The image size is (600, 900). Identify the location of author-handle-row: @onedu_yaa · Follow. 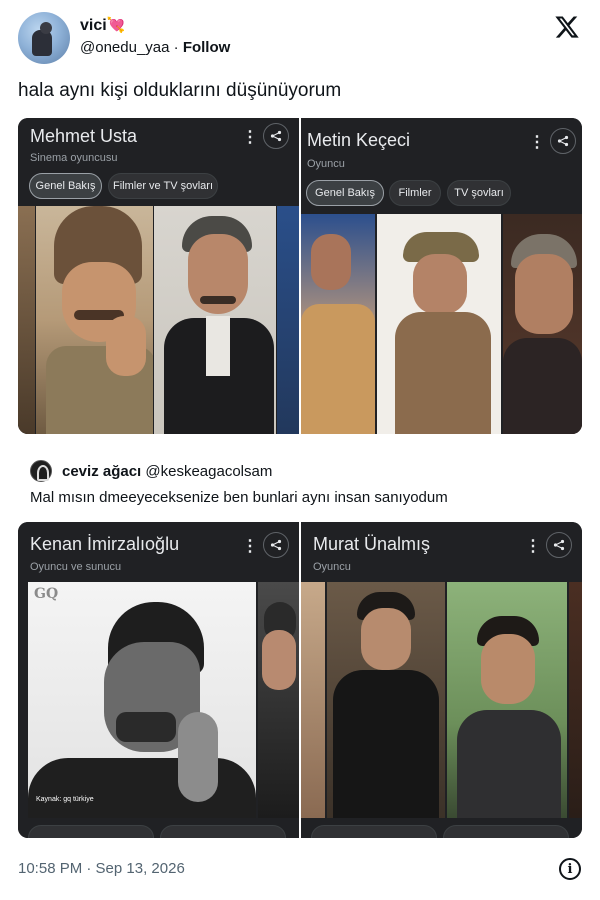
(155, 47).